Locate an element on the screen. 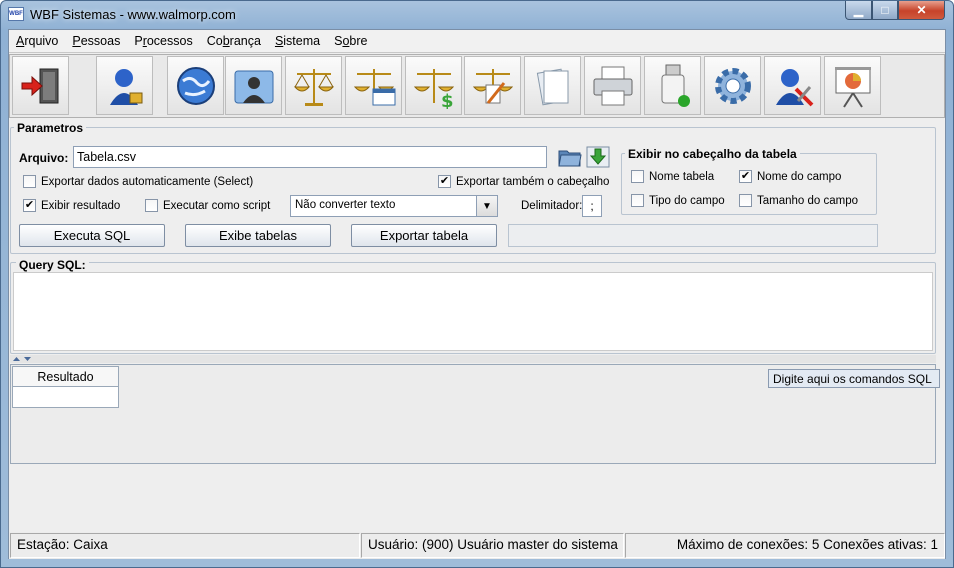 The image size is (954, 568). toolbar-button-presentation-chart is located at coordinates (852, 85).